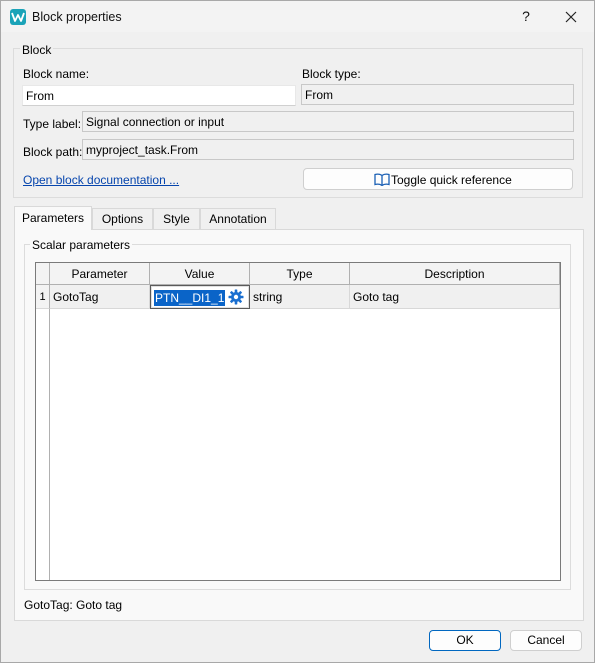 This screenshot has height=663, width=595. Describe the element at coordinates (73, 605) in the screenshot. I see `parameter-status-text: GotoTag: Goto tag` at that location.